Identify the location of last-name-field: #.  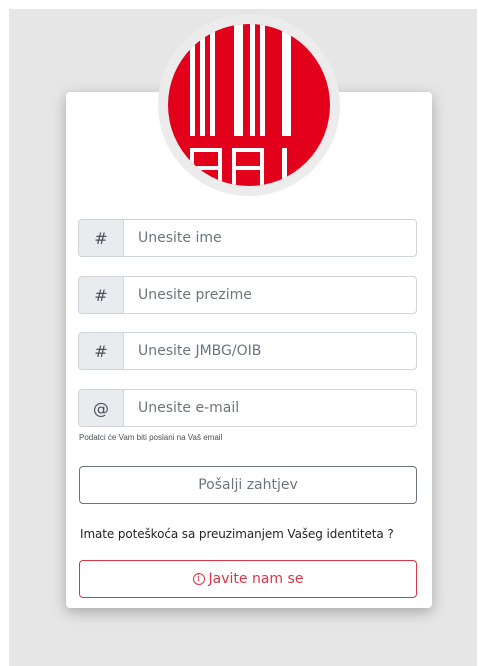
(247, 295).